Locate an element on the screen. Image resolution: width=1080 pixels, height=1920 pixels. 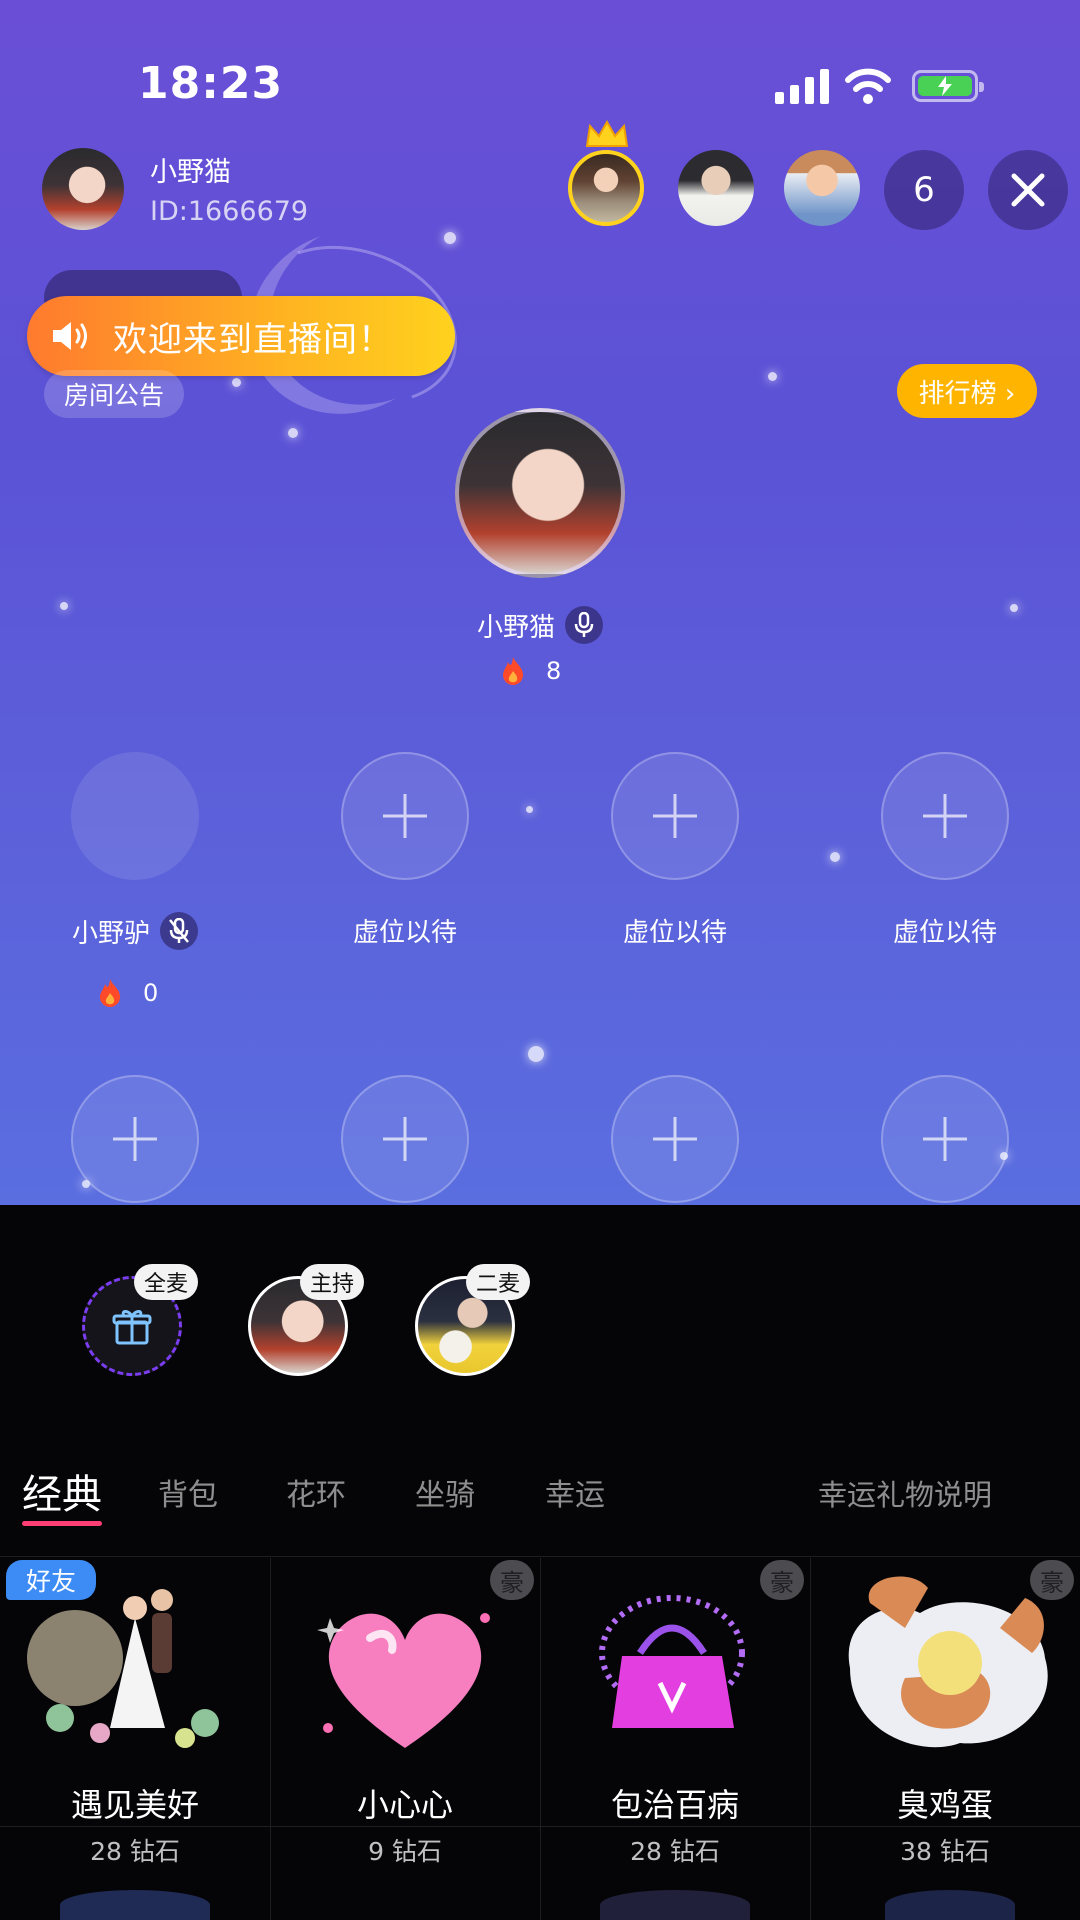
active-tab-indicator is located at coordinates (62, 1523).